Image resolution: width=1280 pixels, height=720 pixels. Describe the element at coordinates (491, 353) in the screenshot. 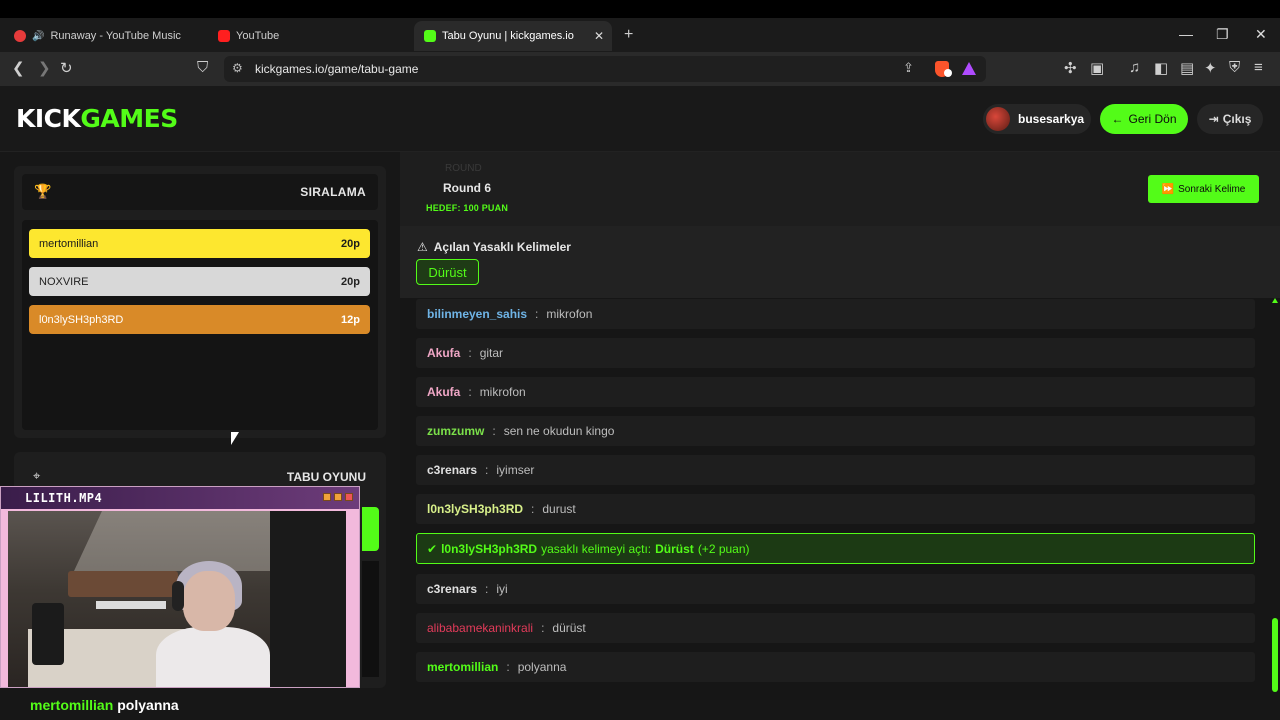

I see `chat-text: gitar` at that location.